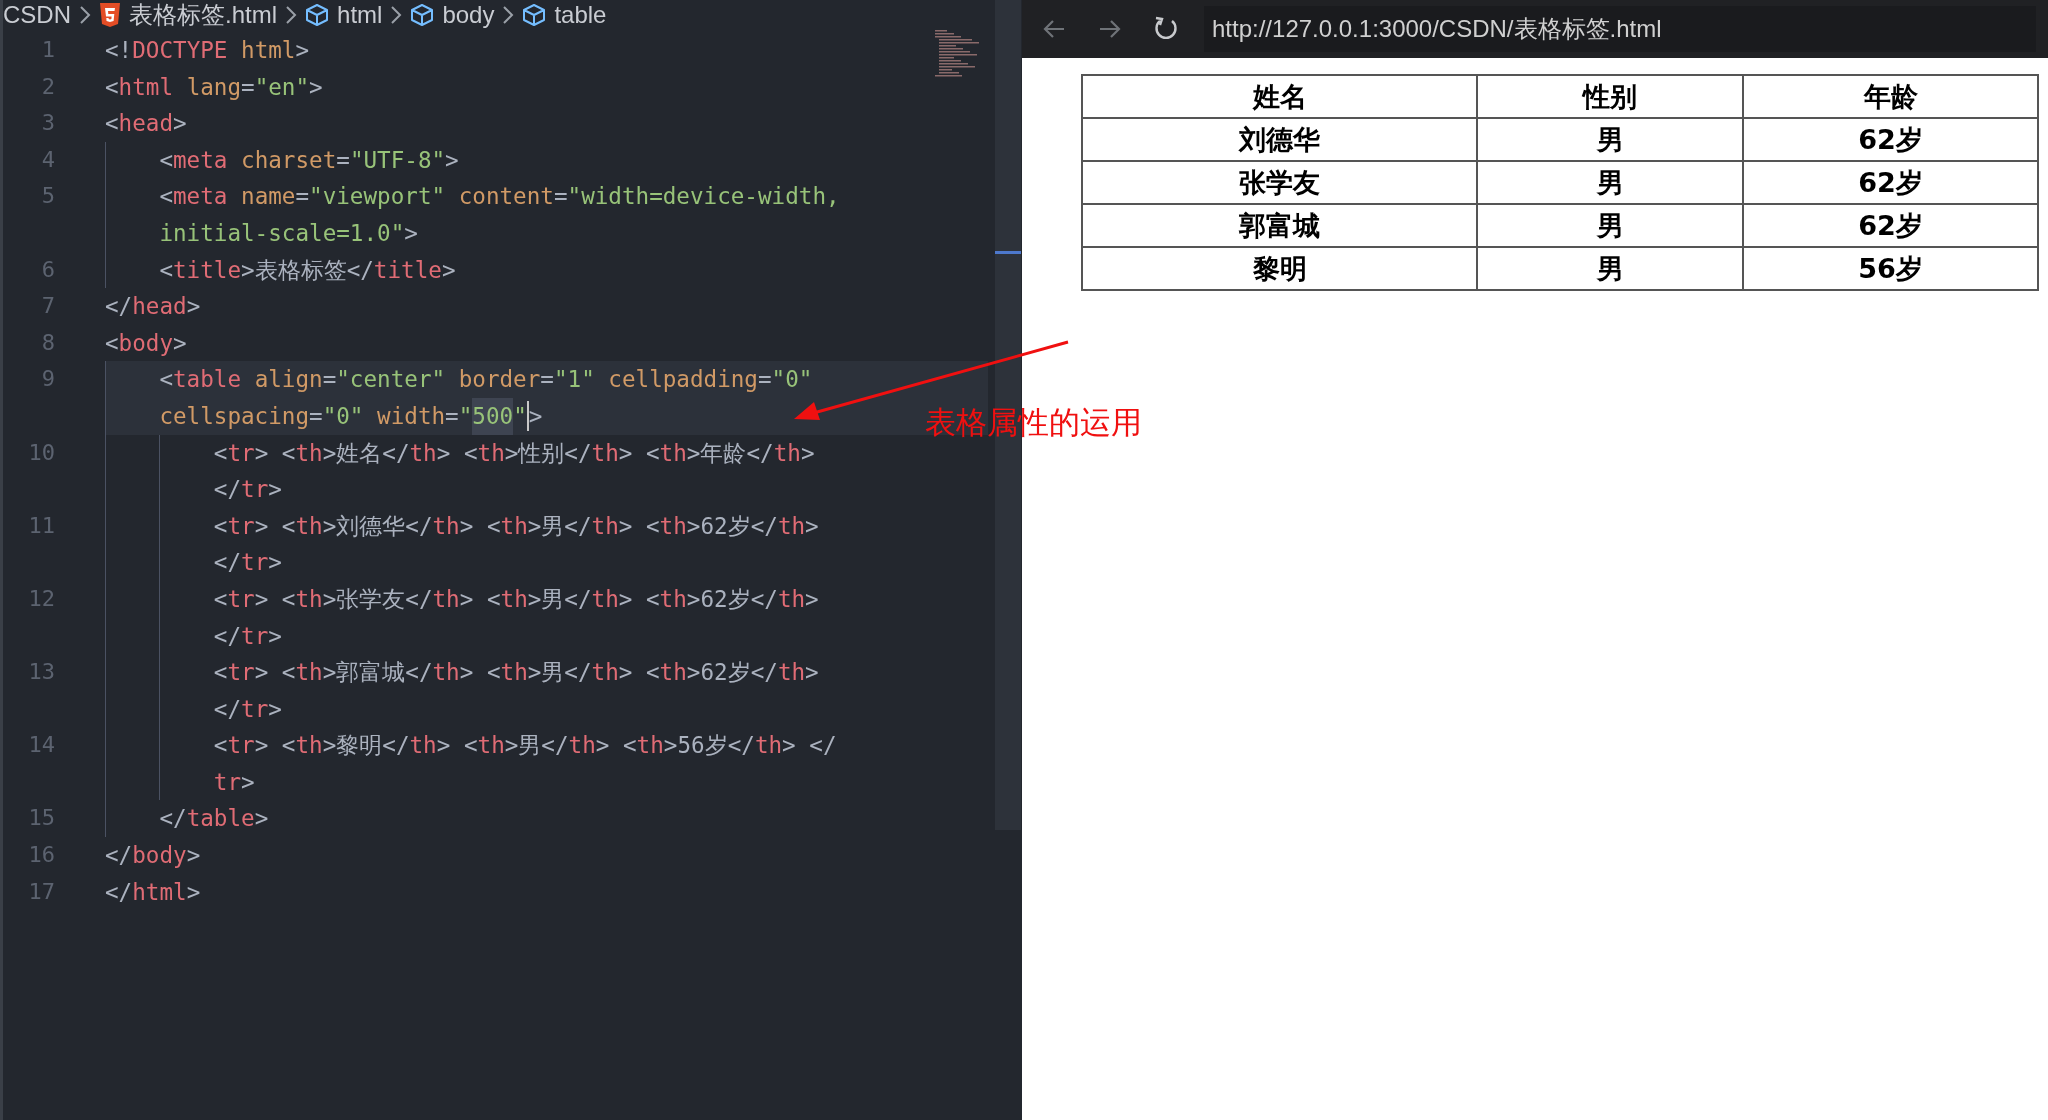 Image resolution: width=2048 pixels, height=1120 pixels. What do you see at coordinates (1620, 29) in the screenshot?
I see `address-bar: http://127.0.0.1:3000/CSDN/表格标签.html` at bounding box center [1620, 29].